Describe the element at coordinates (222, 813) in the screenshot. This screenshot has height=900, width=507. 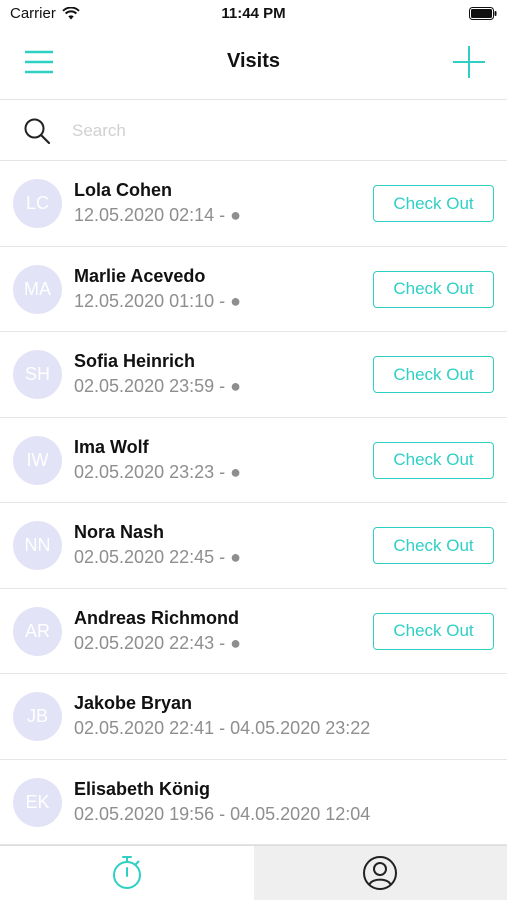
I see `visit-time: 02.05.2020 19:56 - 04.05.2020 12:04` at that location.